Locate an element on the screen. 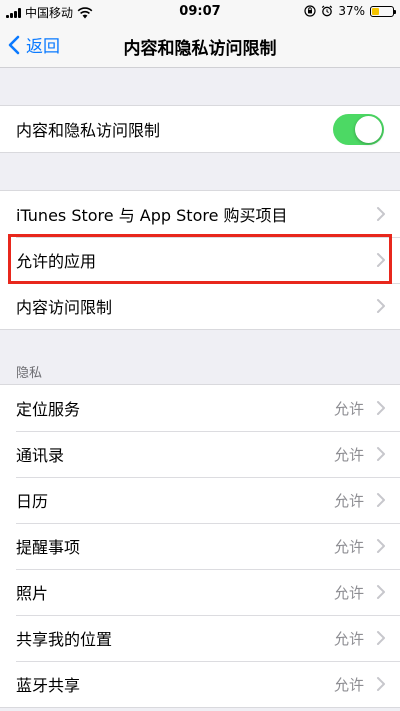 This screenshot has height=711, width=400. menu-row-label: 允许的应用 is located at coordinates (56, 261).